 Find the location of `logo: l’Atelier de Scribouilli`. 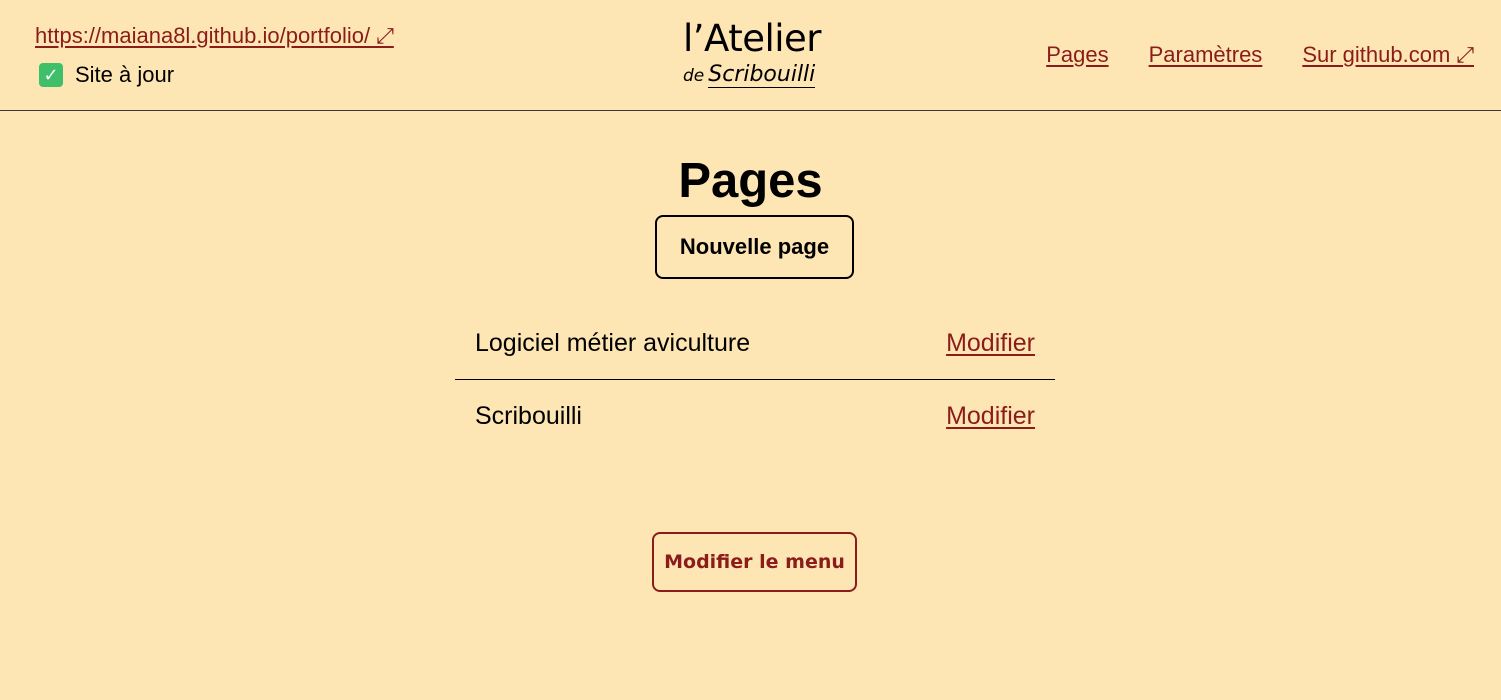

logo: l’Atelier de Scribouilli is located at coordinates (758, 56).